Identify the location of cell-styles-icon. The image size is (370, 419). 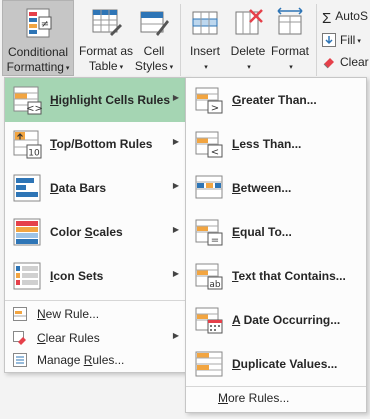
(154, 23).